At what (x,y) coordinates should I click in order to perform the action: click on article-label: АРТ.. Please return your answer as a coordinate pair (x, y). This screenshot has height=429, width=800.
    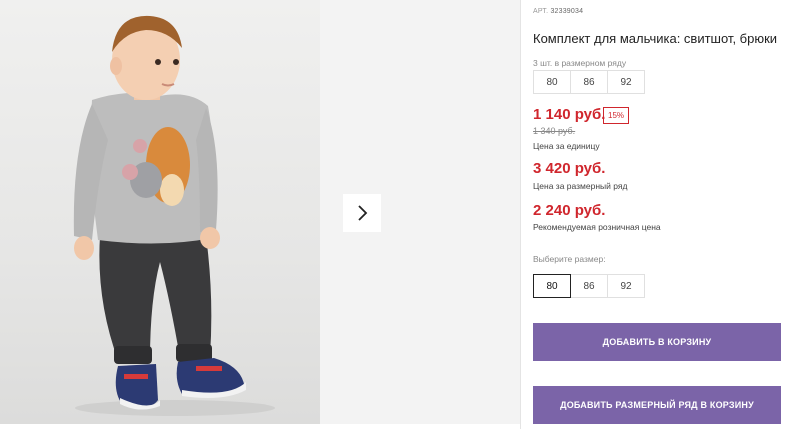
    Looking at the image, I should click on (541, 11).